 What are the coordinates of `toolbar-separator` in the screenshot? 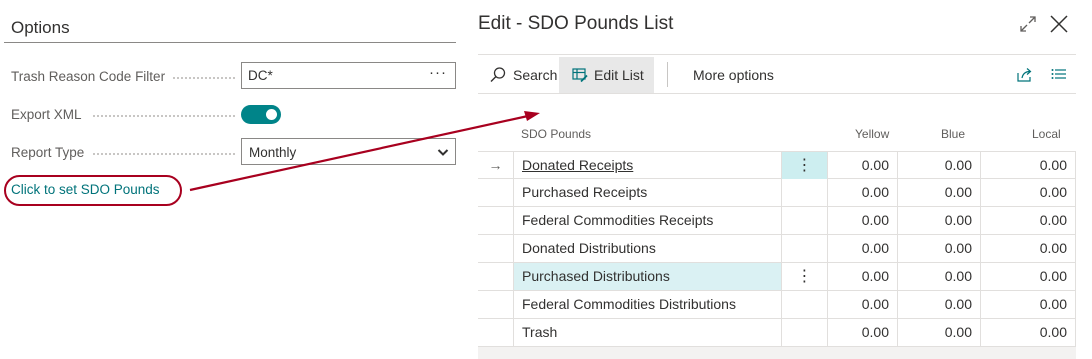 It's located at (667, 74).